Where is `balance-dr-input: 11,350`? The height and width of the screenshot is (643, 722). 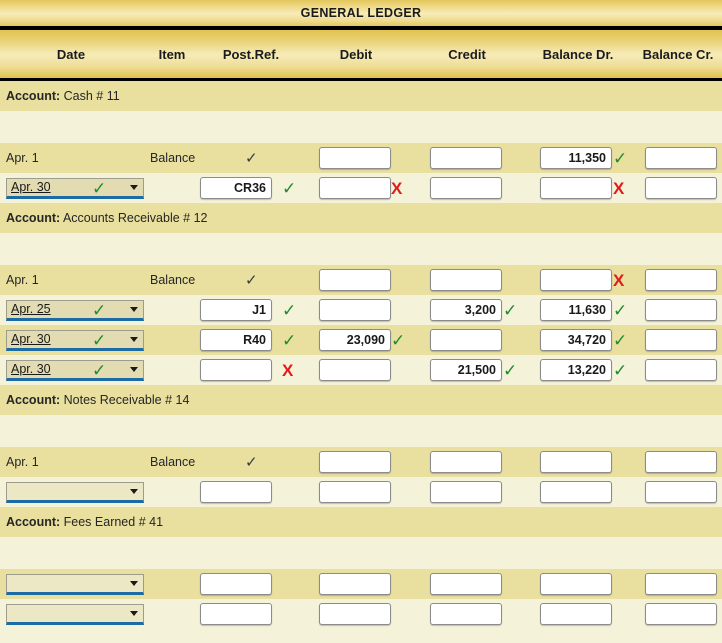
balance-dr-input: 11,350 is located at coordinates (576, 158).